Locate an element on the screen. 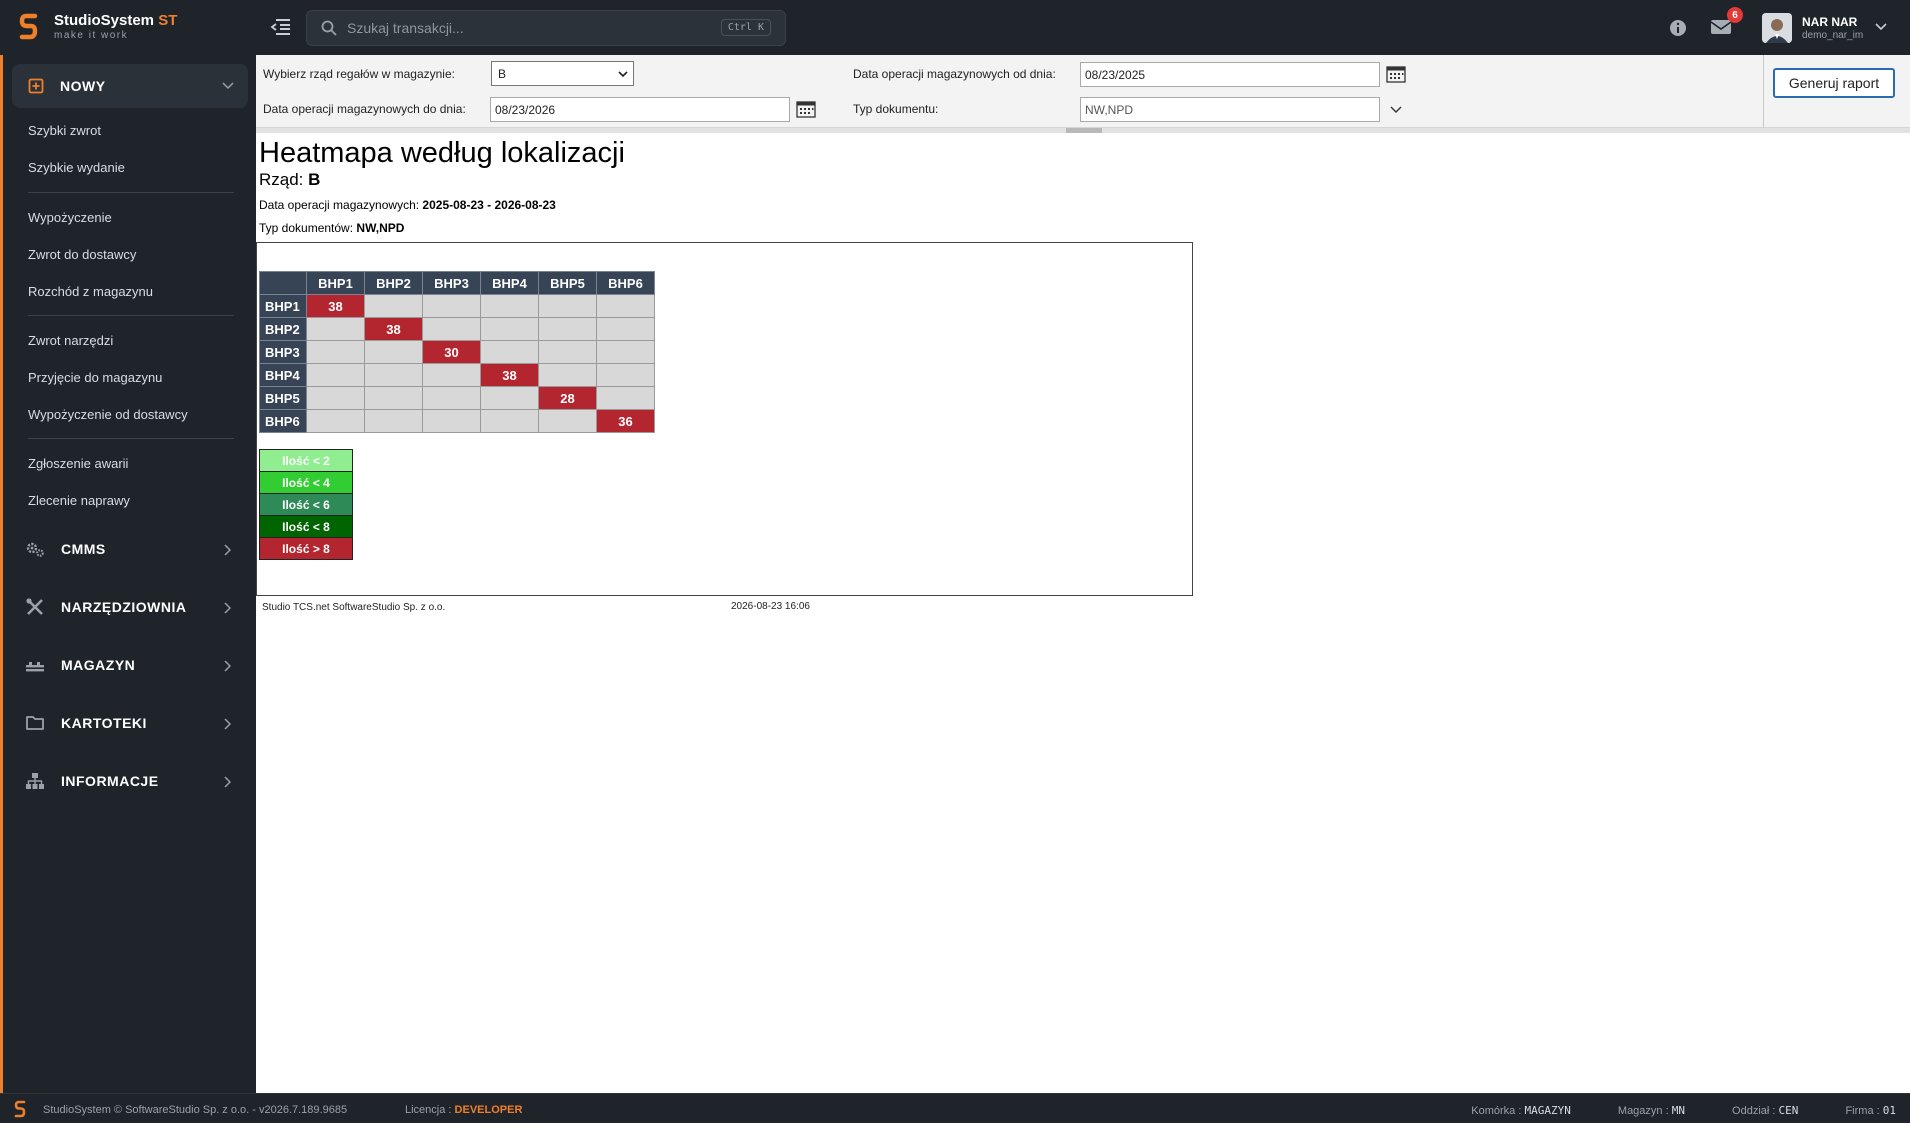  heatmap-row: BHP2 38 is located at coordinates (457, 329).